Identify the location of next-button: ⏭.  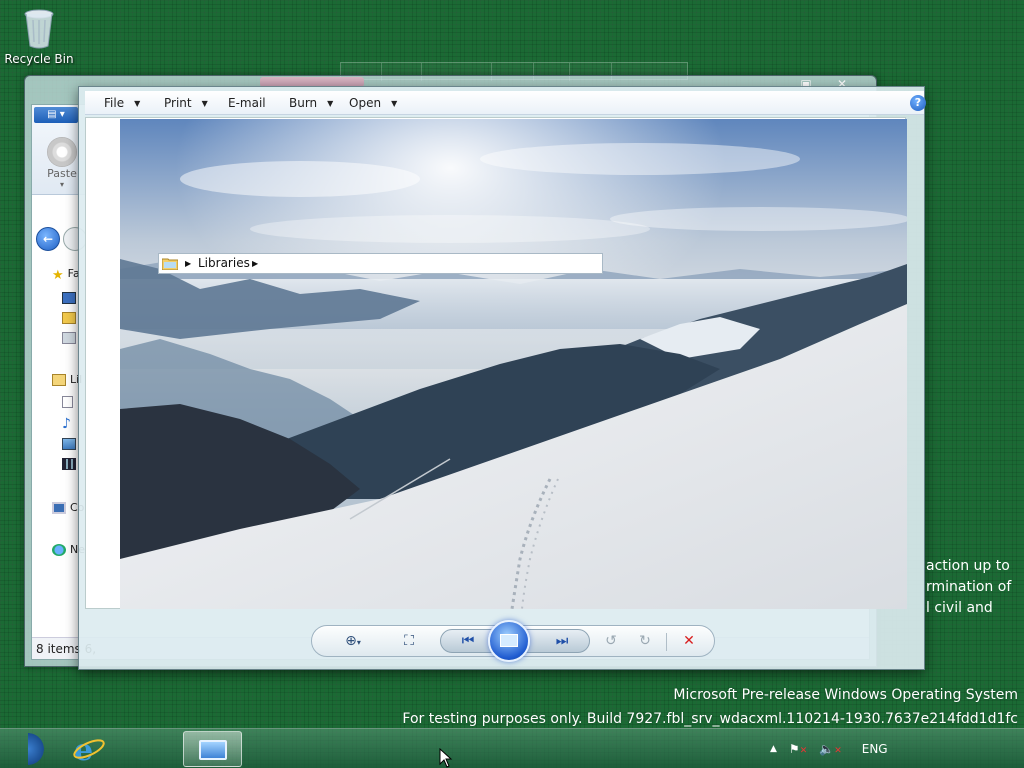
(562, 641).